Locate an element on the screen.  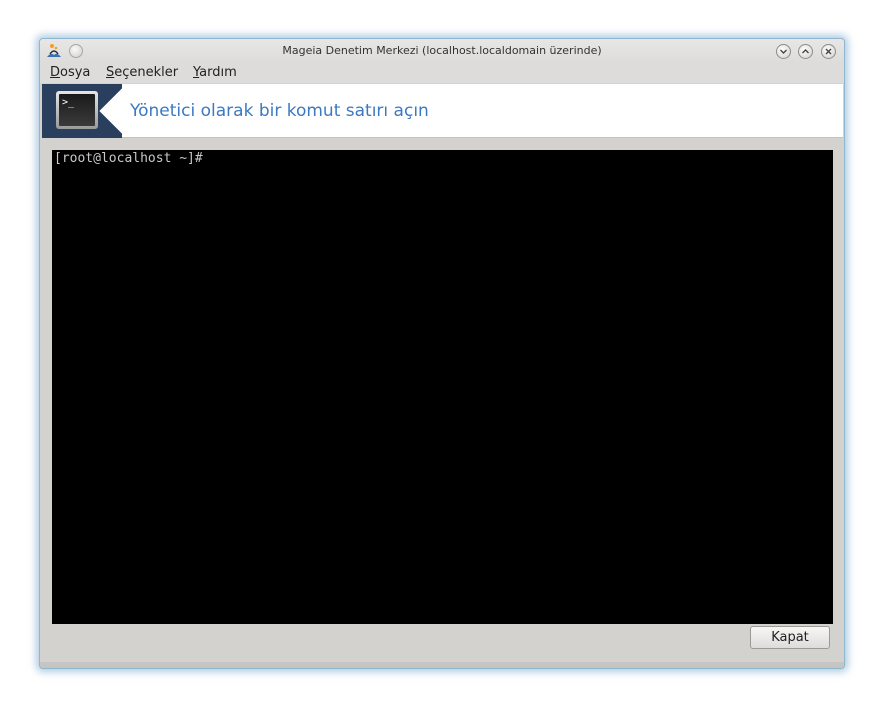
menu-file-label: osya is located at coordinates (75, 72).